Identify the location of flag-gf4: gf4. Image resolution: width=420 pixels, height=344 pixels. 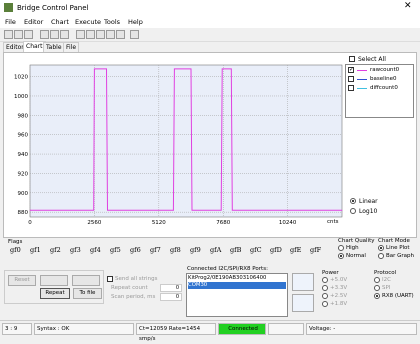
(95, 250).